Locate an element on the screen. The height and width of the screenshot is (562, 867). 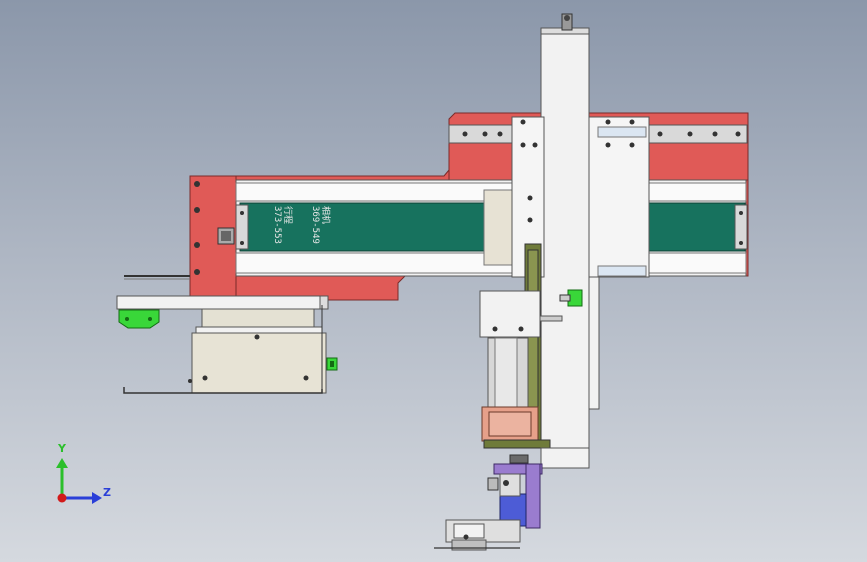
carriage-block is located at coordinates (499, 227).